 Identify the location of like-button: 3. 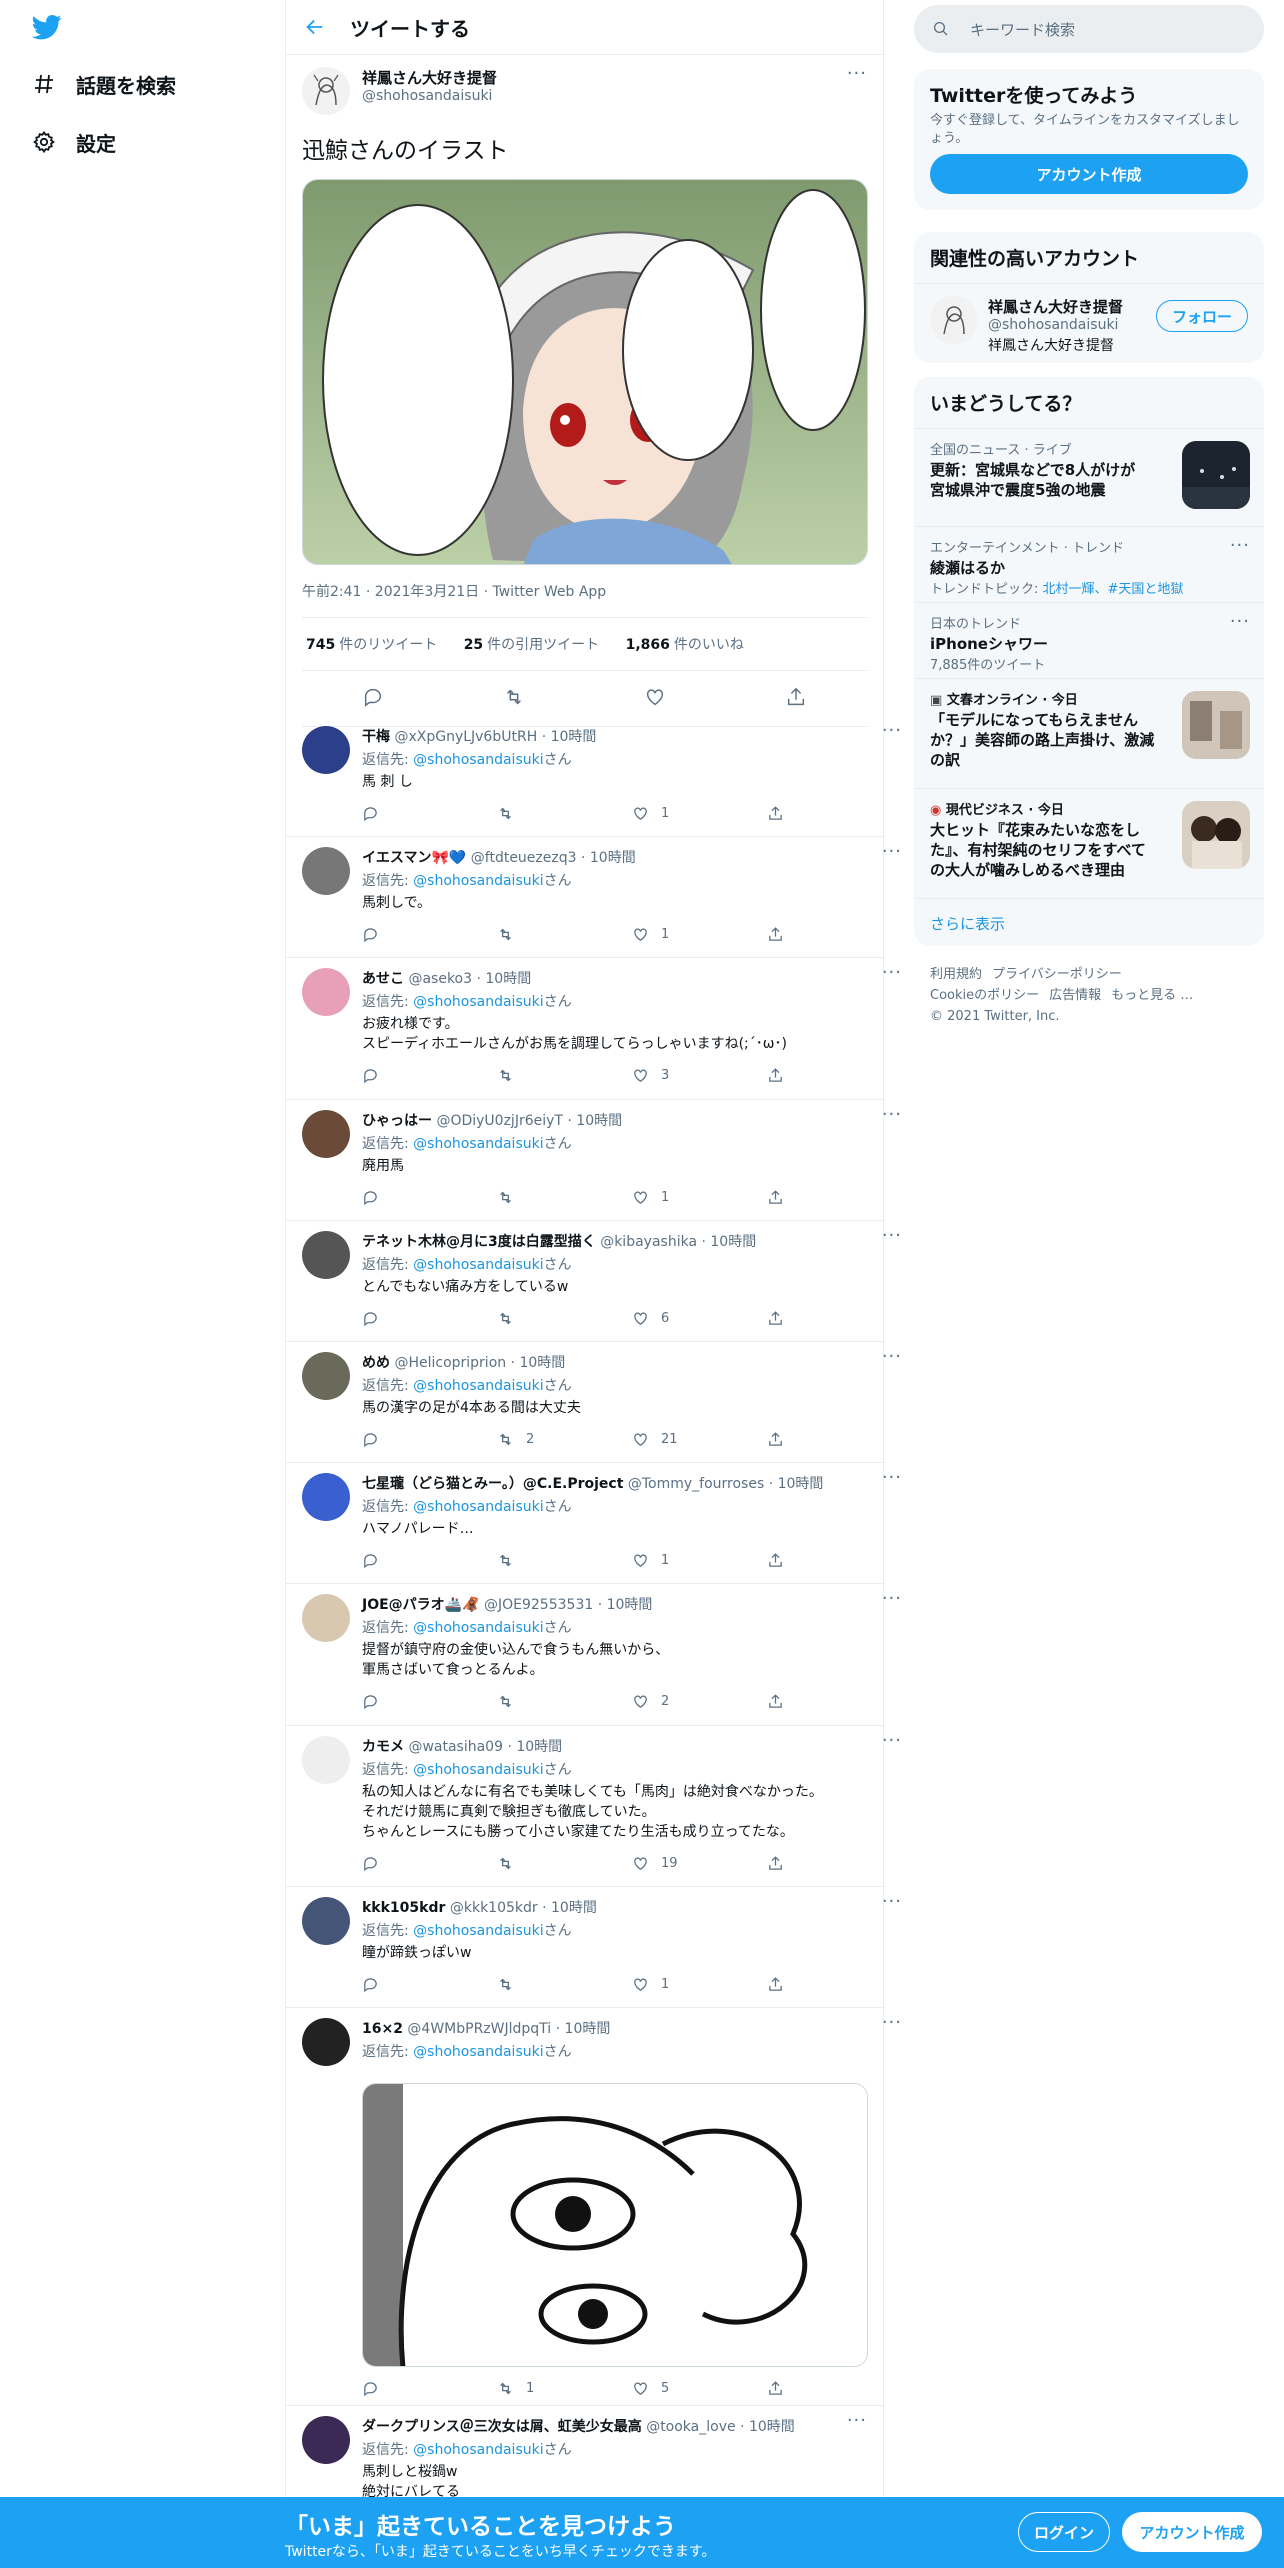
(699, 1075).